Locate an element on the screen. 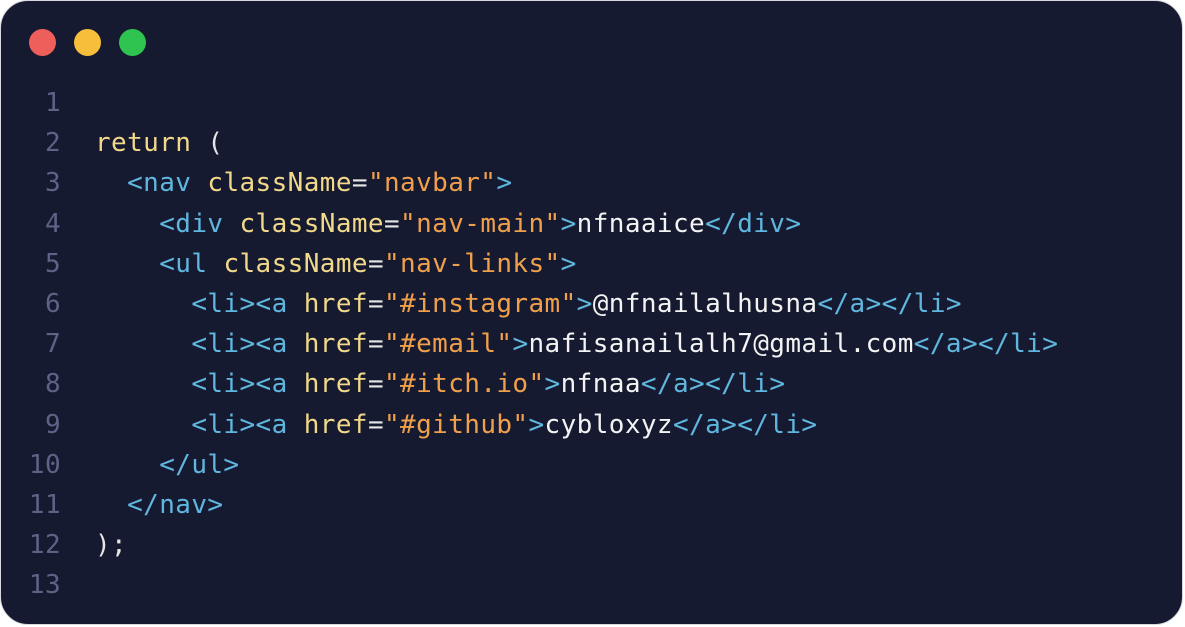  line-content: <div className="nav-main">nfnaaice</div> is located at coordinates (448, 224).